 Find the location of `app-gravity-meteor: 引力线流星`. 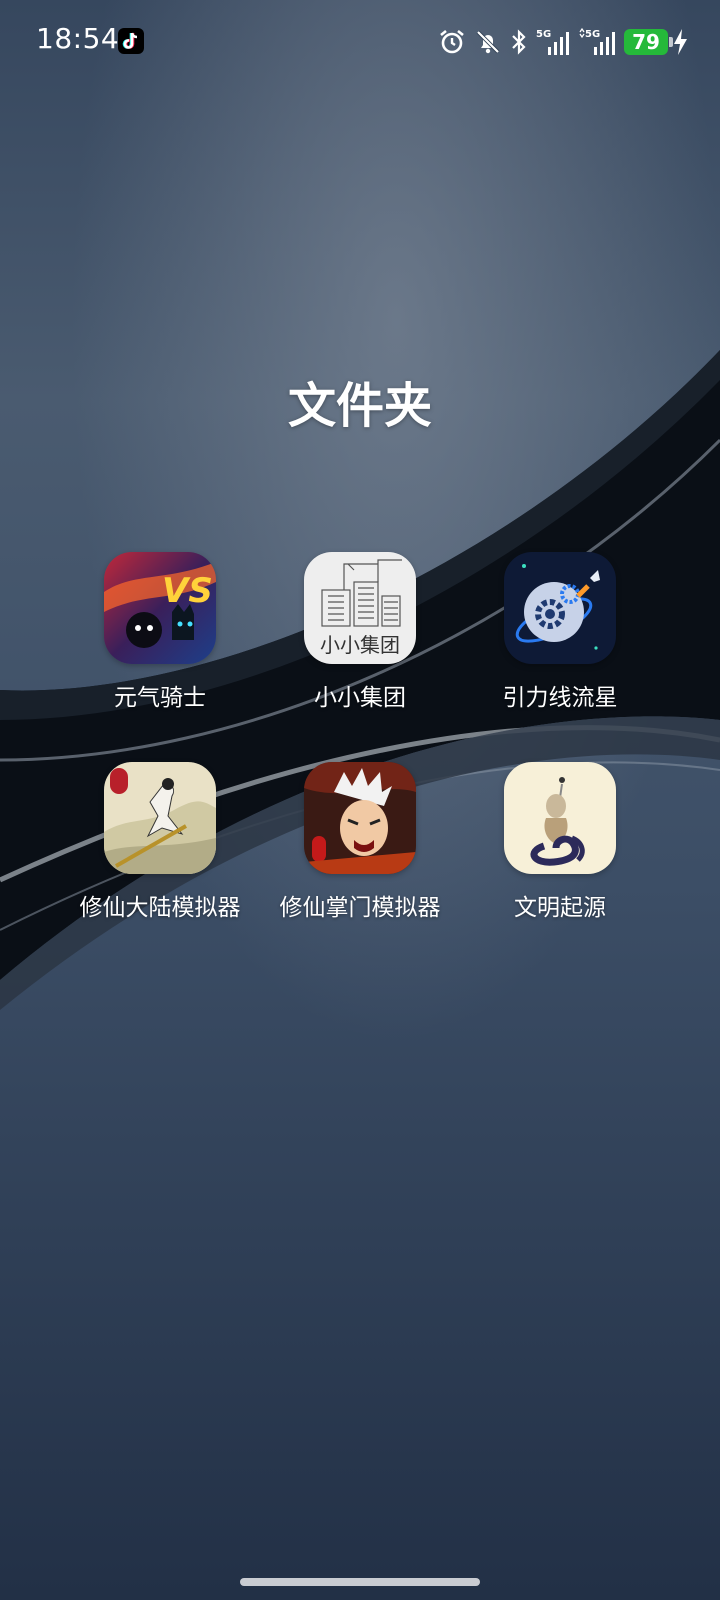

app-gravity-meteor: 引力线流星 is located at coordinates (560, 657).